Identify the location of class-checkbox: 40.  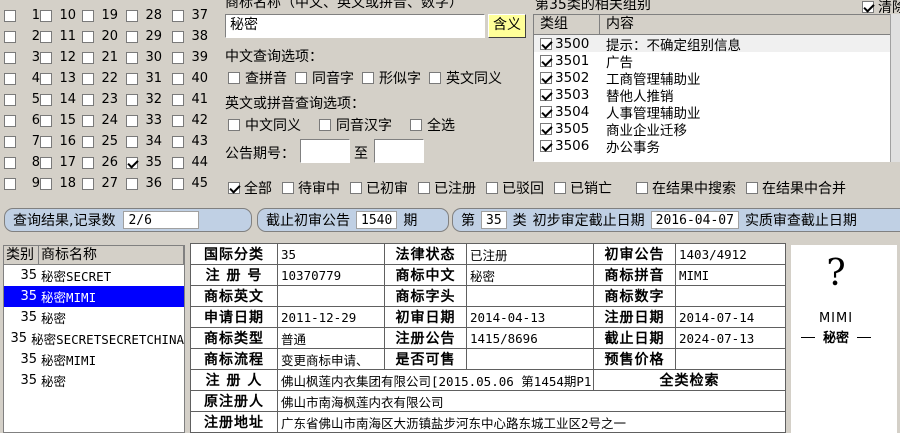
(190, 78).